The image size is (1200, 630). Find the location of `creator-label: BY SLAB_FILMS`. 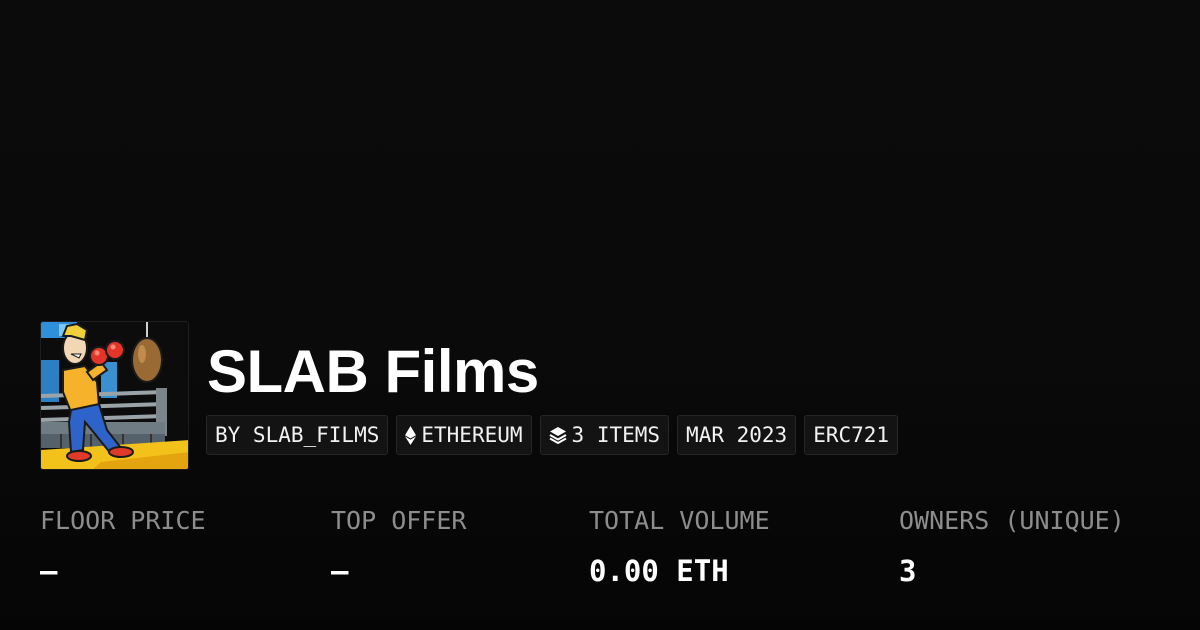

creator-label: BY SLAB_FILMS is located at coordinates (297, 435).